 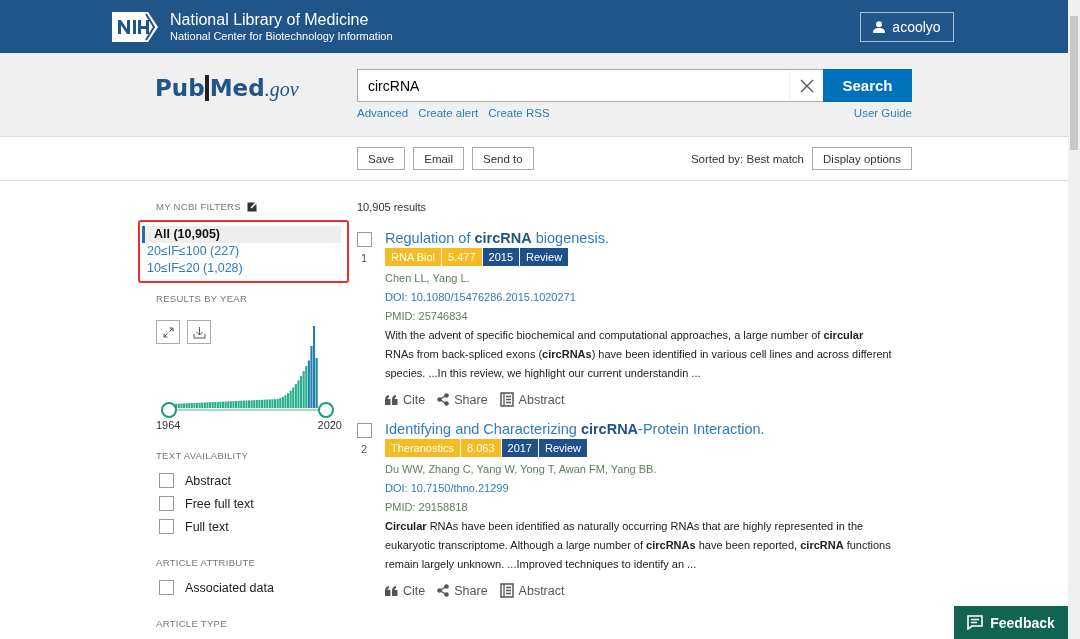 I want to click on search-link: Advanced, so click(x=383, y=113).